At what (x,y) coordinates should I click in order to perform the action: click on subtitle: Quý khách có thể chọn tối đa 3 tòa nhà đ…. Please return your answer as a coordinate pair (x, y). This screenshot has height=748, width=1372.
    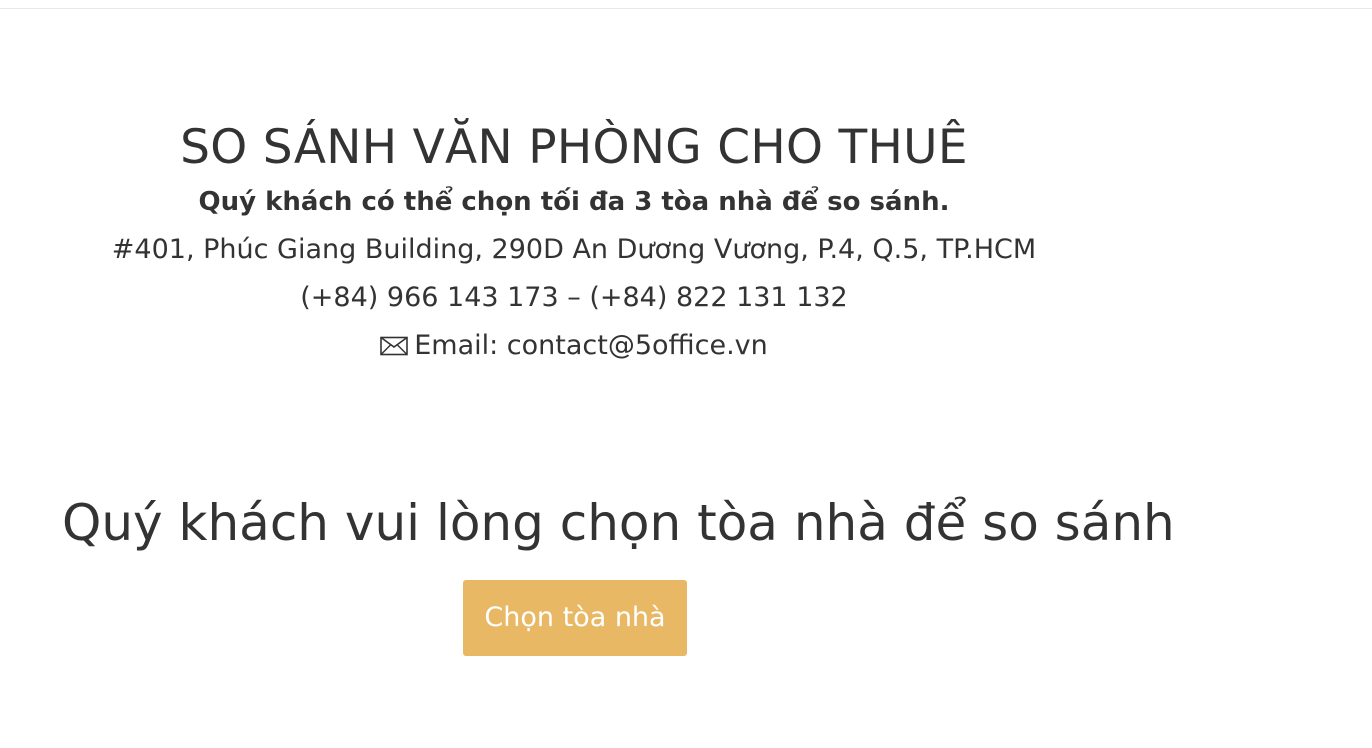
    Looking at the image, I should click on (574, 202).